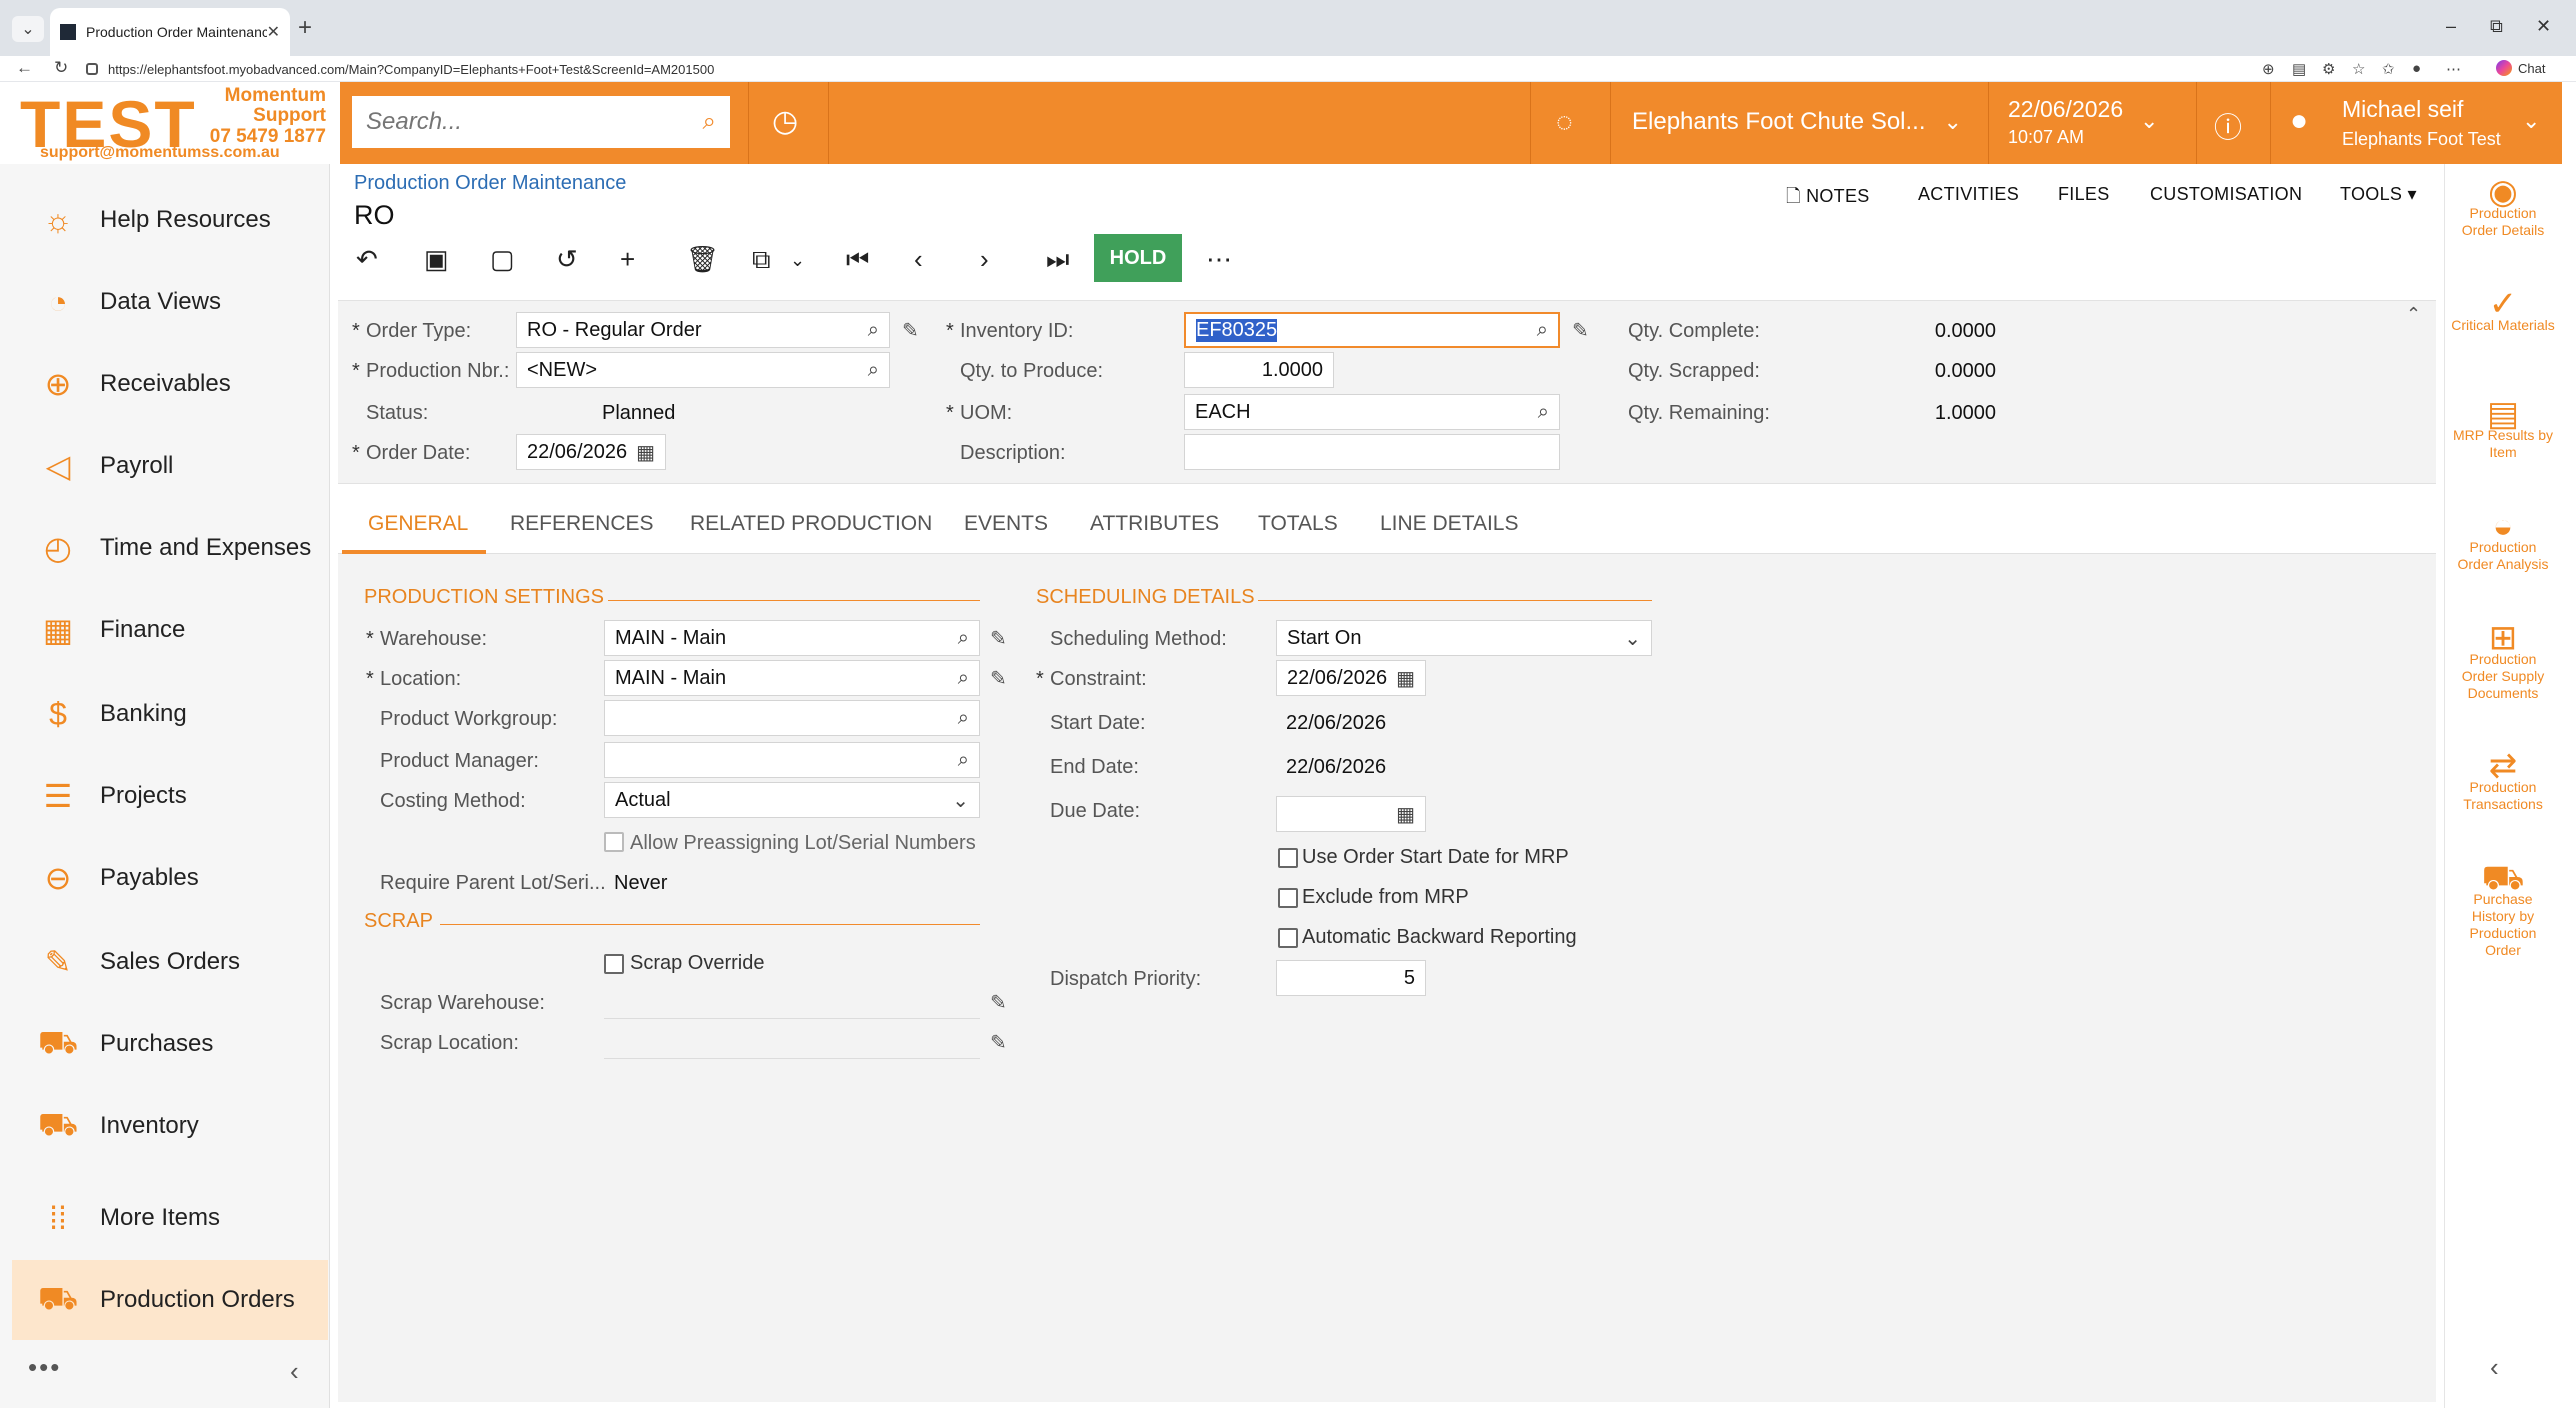  What do you see at coordinates (170, 1218) in the screenshot?
I see `sidebar-item-more-items: ⁞⁞ More Items` at bounding box center [170, 1218].